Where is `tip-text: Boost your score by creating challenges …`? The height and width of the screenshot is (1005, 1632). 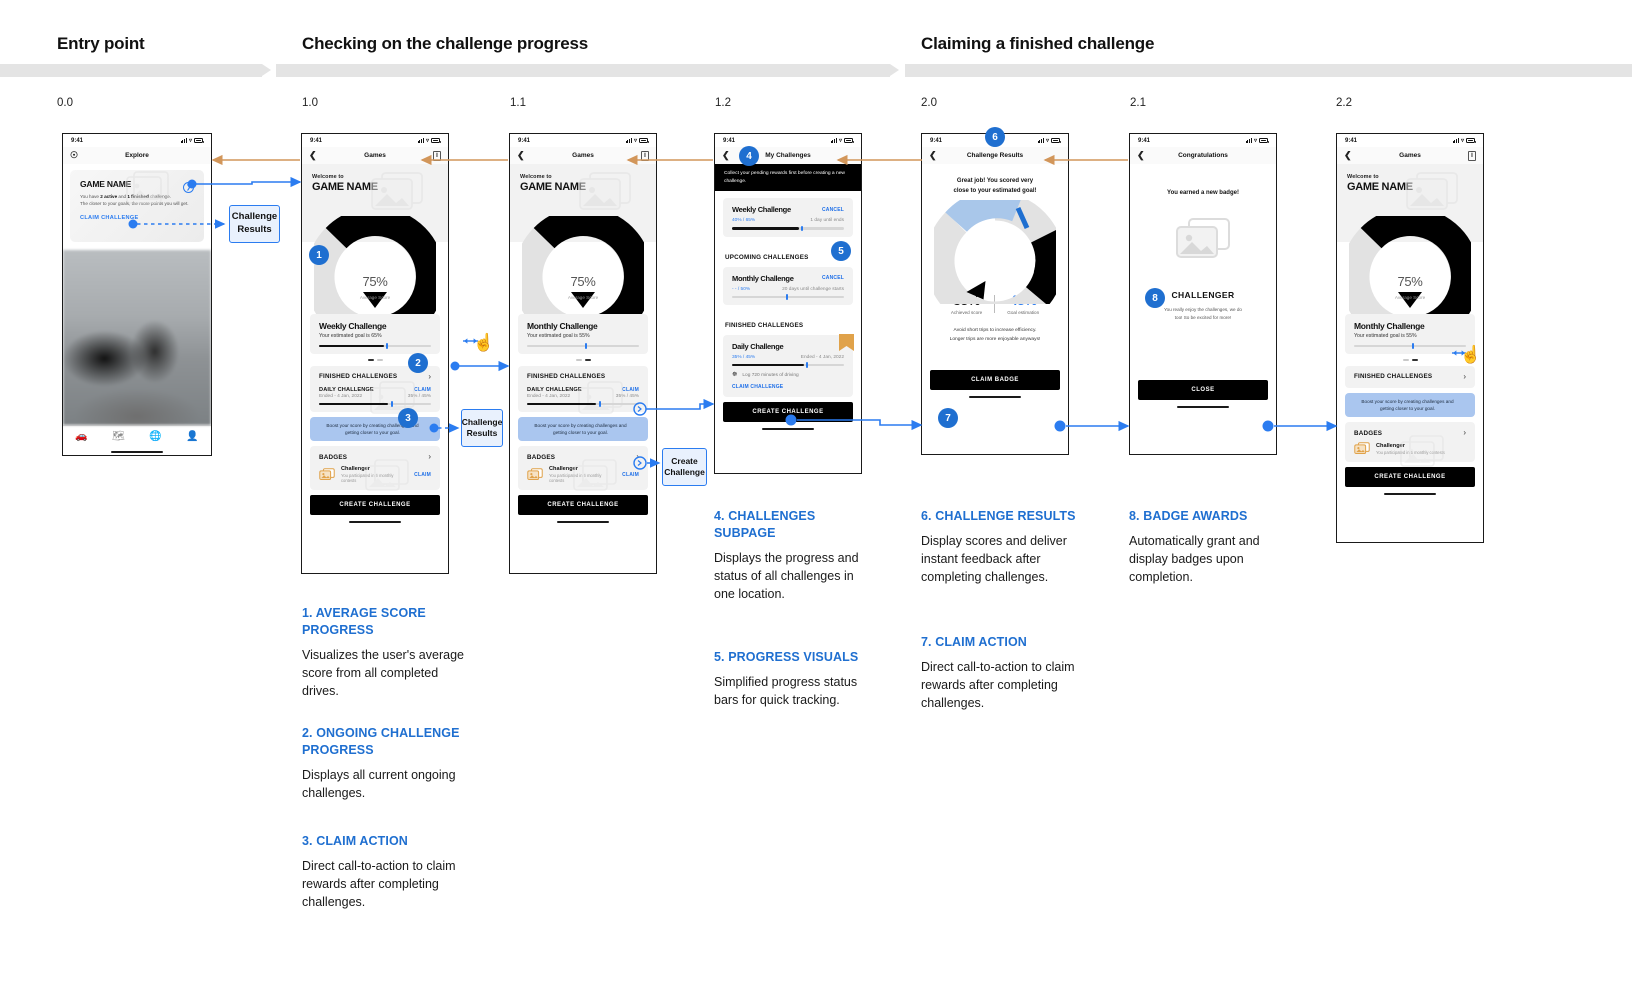
tip-text: Boost your score by creating challenges … is located at coordinates (1407, 405).